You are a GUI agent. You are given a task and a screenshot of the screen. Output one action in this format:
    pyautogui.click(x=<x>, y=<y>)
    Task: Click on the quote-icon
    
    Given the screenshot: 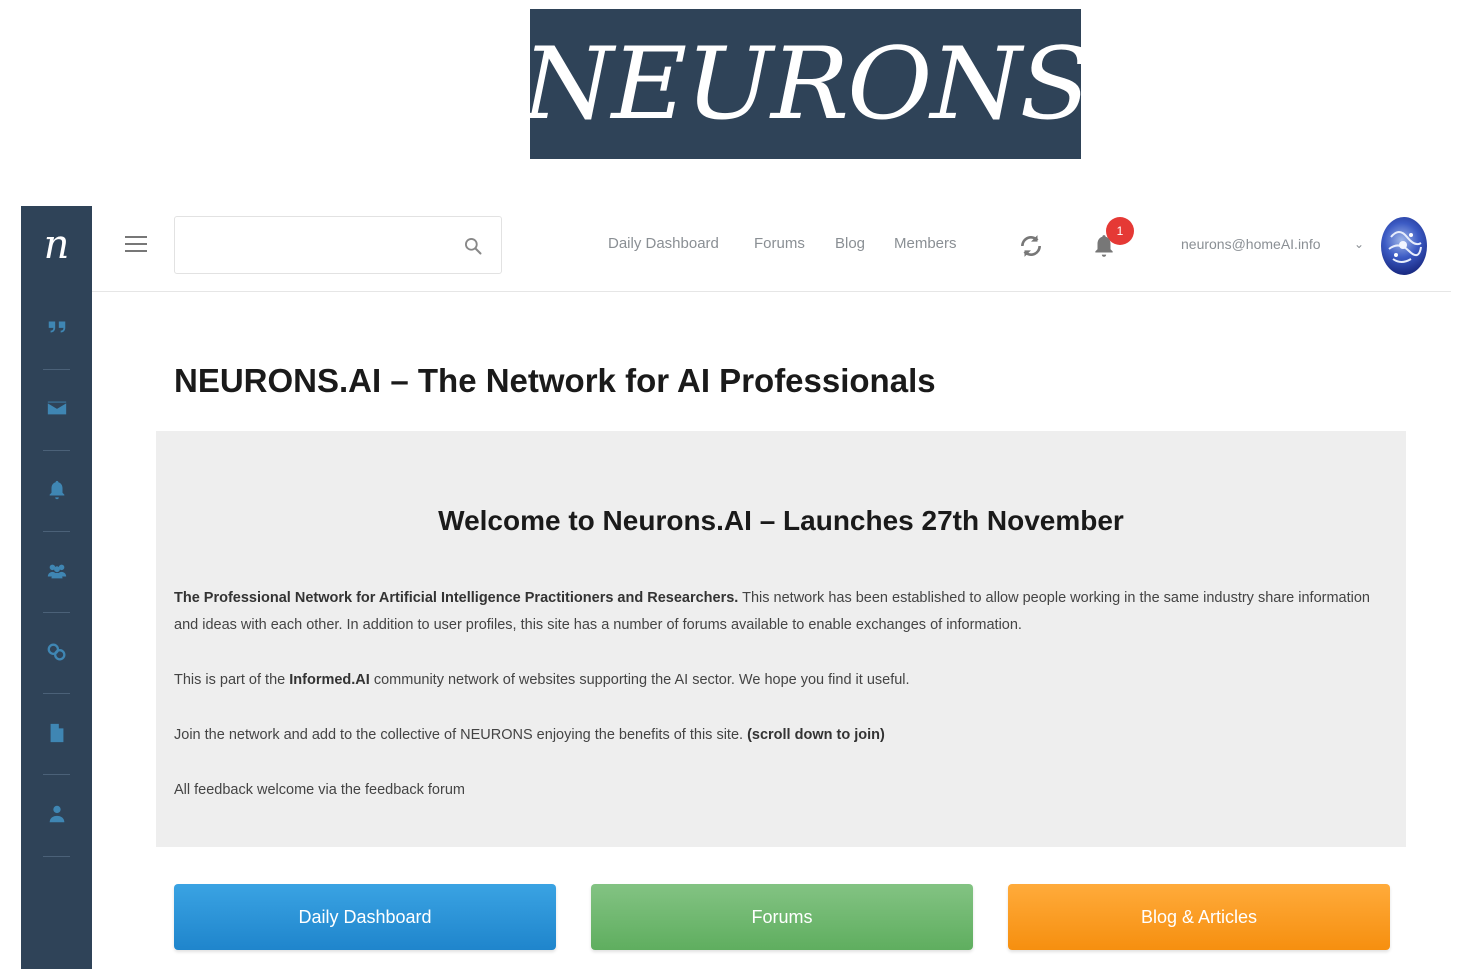 What is the action you would take?
    pyautogui.click(x=56, y=327)
    